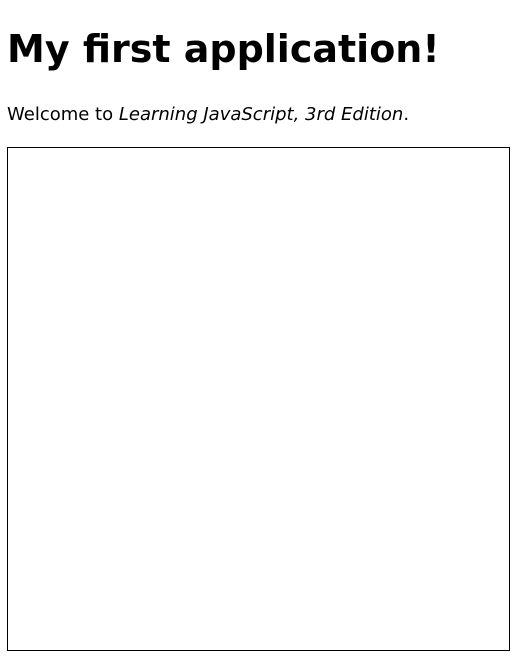 The width and height of the screenshot is (518, 663). I want to click on book-title: Learning JavaScript, 3rd Edition, so click(261, 114).